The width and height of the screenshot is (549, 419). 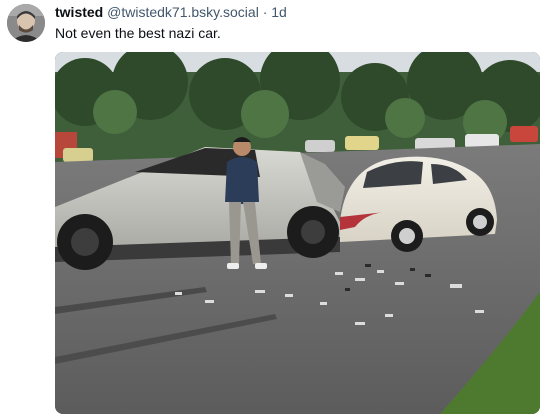 I want to click on author-handle: @twistedk71.bsky.social, so click(x=183, y=12).